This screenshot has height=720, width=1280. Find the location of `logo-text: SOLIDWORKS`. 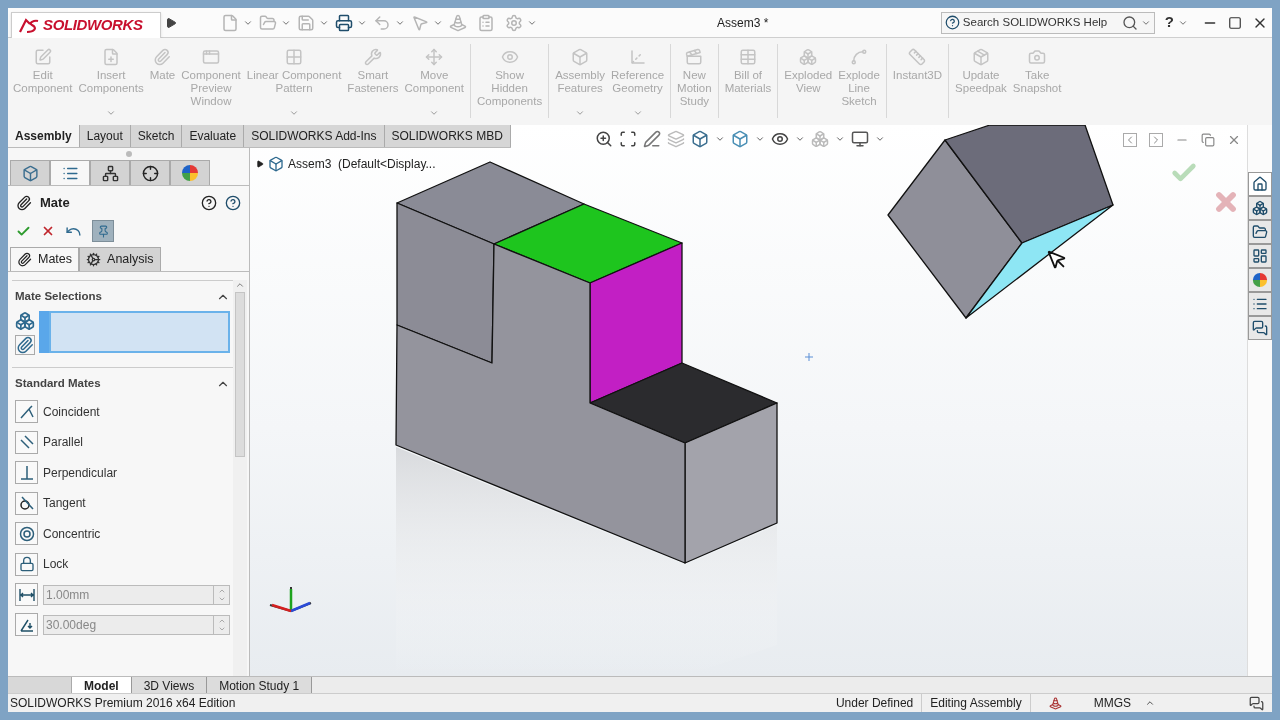

logo-text: SOLIDWORKS is located at coordinates (93, 25).